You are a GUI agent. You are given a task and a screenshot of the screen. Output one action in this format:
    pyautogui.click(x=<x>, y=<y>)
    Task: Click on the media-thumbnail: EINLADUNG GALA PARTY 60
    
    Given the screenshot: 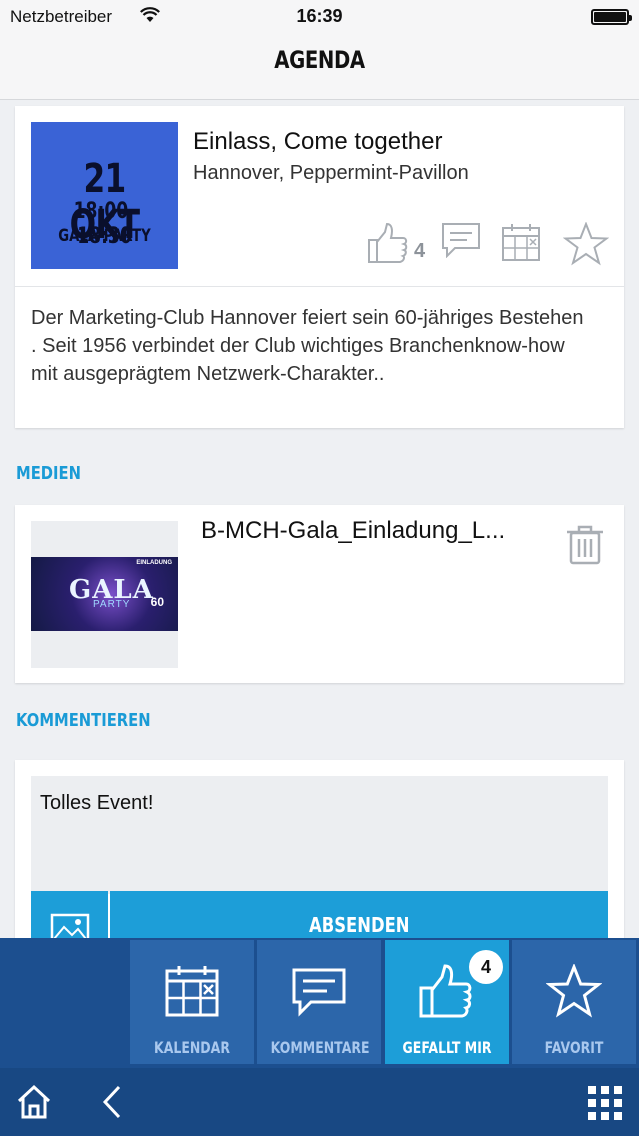 What is the action you would take?
    pyautogui.click(x=104, y=594)
    